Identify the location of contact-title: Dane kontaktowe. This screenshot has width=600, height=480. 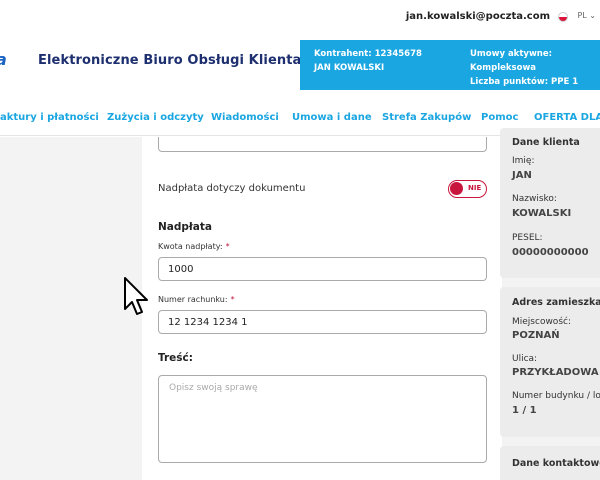
(556, 463).